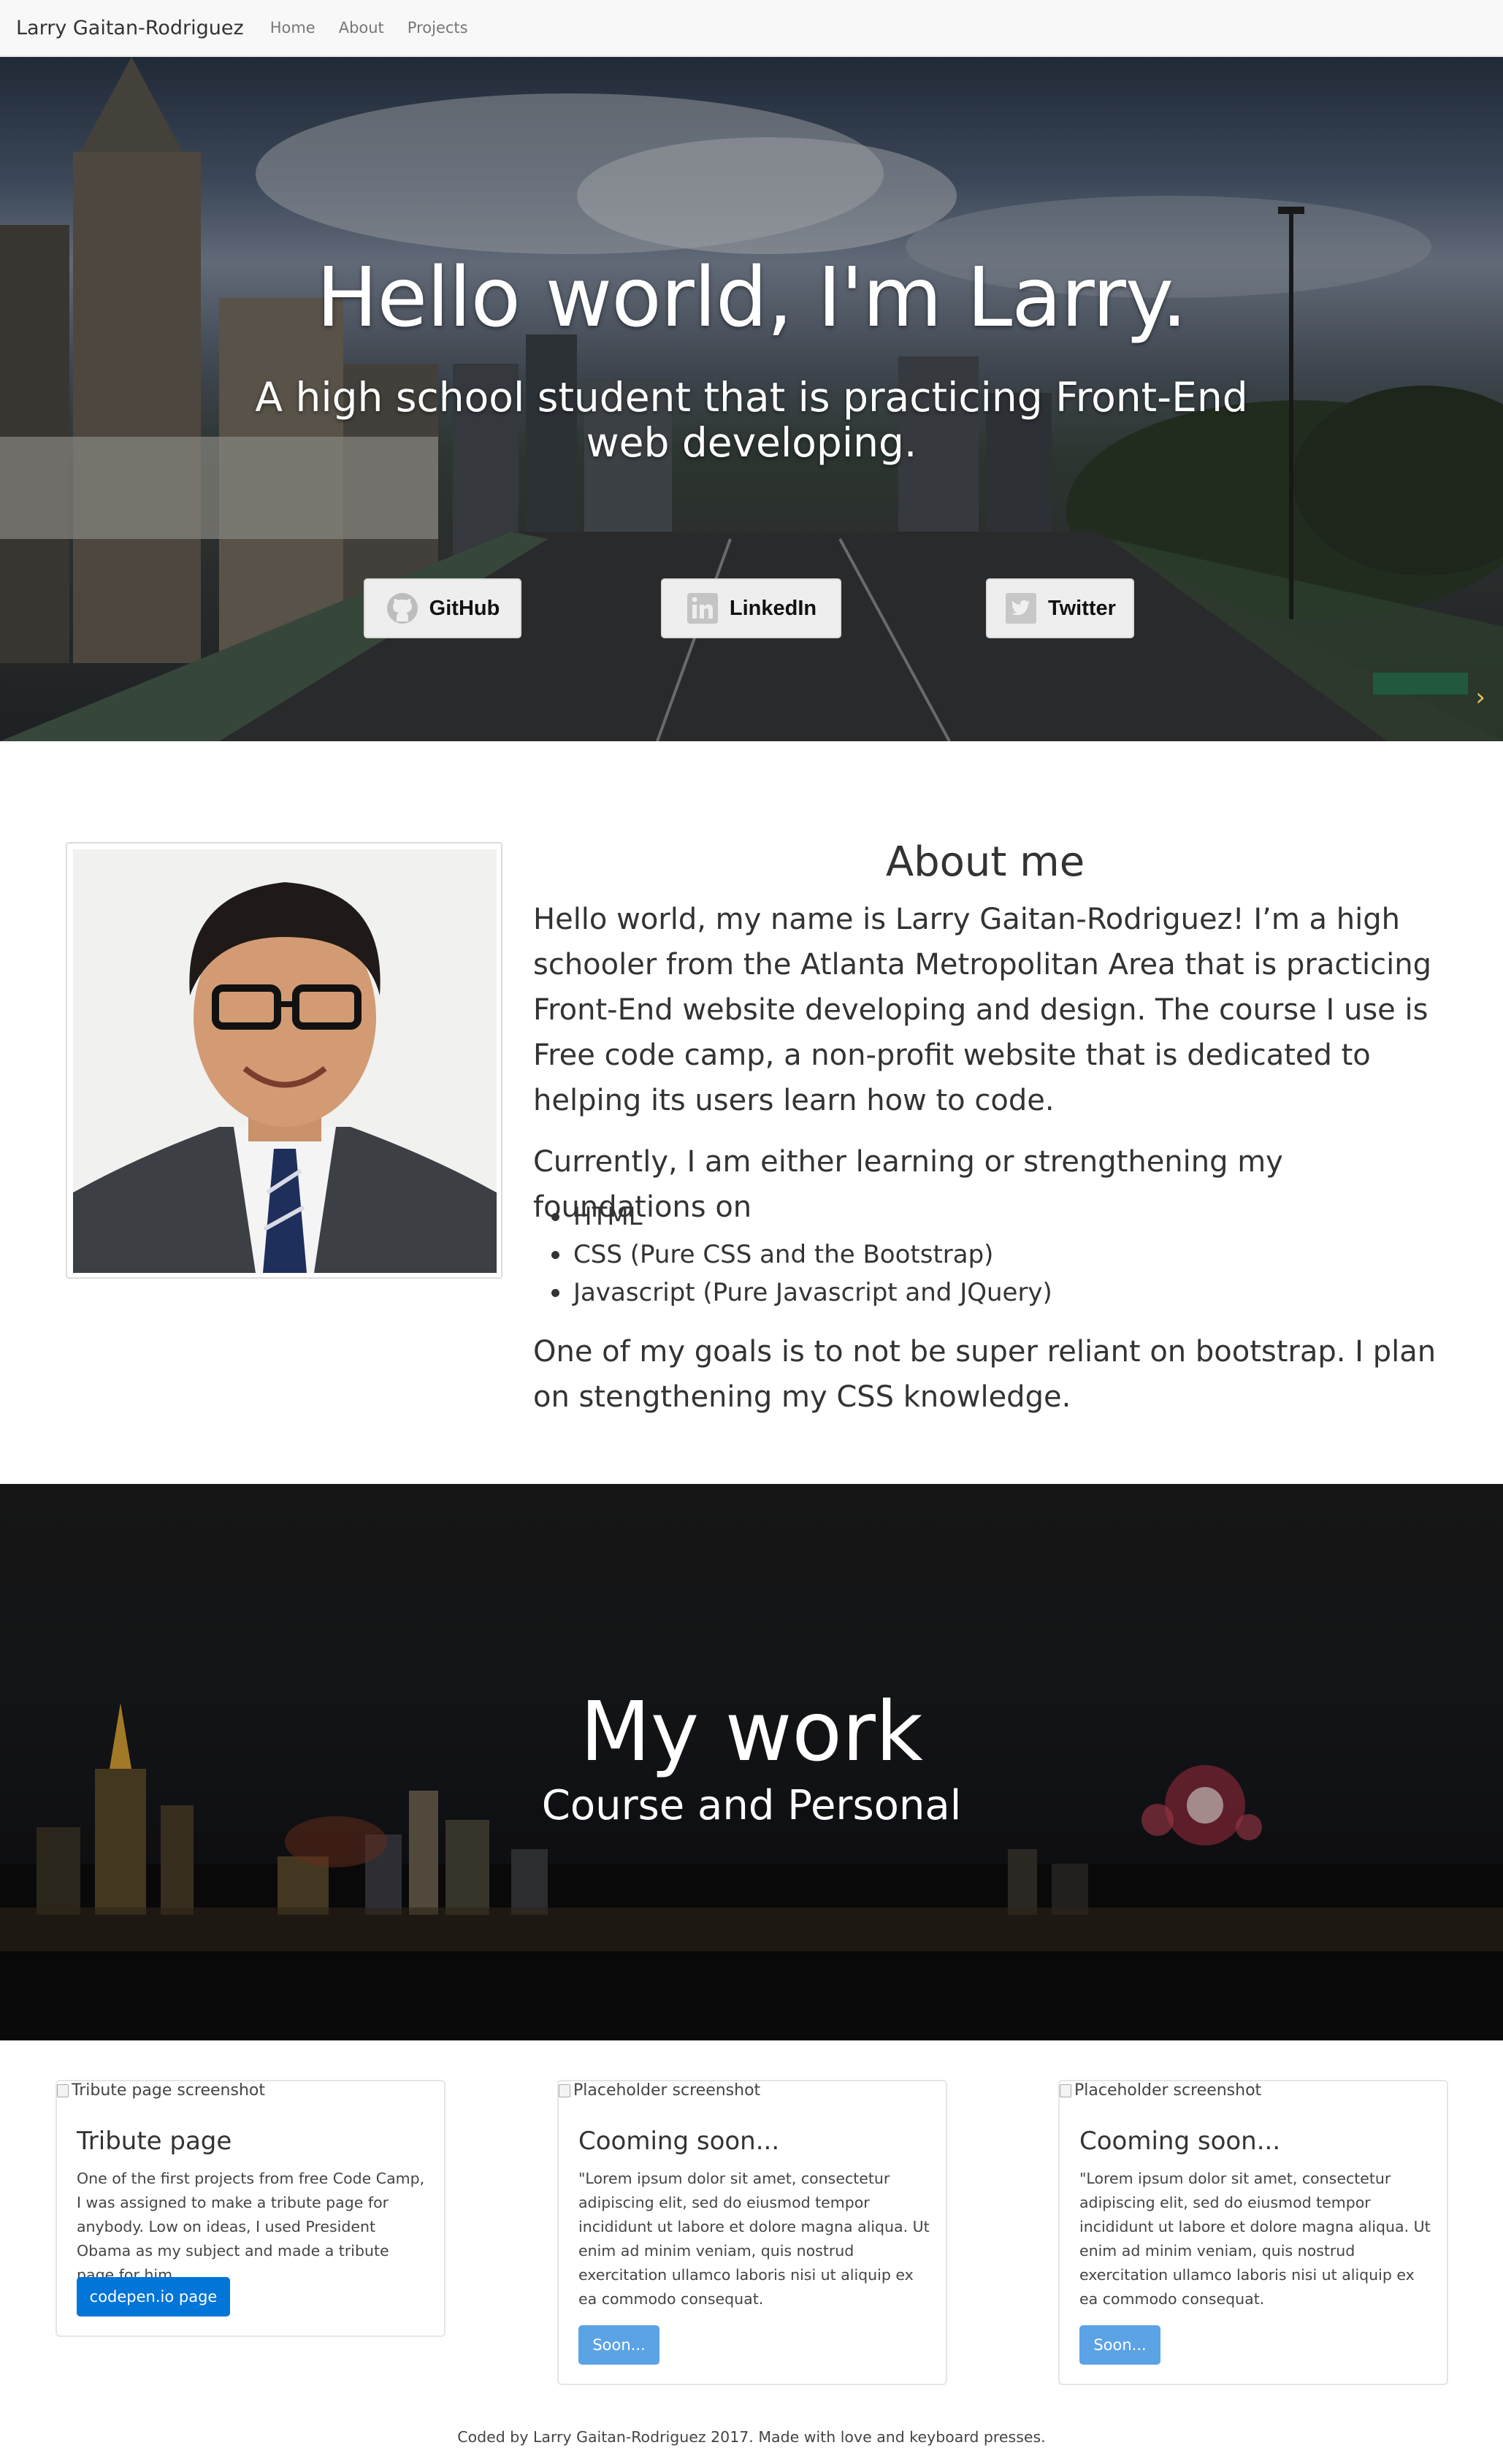 Image resolution: width=1503 pixels, height=2464 pixels. What do you see at coordinates (464, 608) in the screenshot?
I see `github-button-label: GitHub` at bounding box center [464, 608].